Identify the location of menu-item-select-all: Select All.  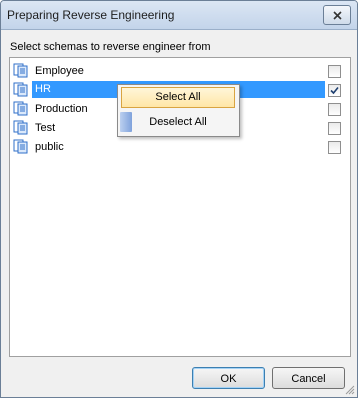
(178, 97).